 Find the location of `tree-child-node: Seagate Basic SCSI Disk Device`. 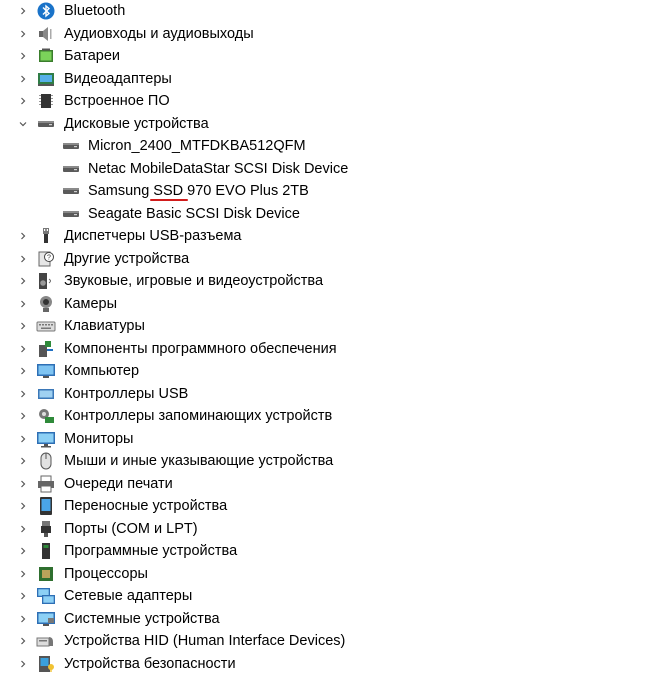

tree-child-node: Seagate Basic SCSI Disk Device is located at coordinates (332, 214).